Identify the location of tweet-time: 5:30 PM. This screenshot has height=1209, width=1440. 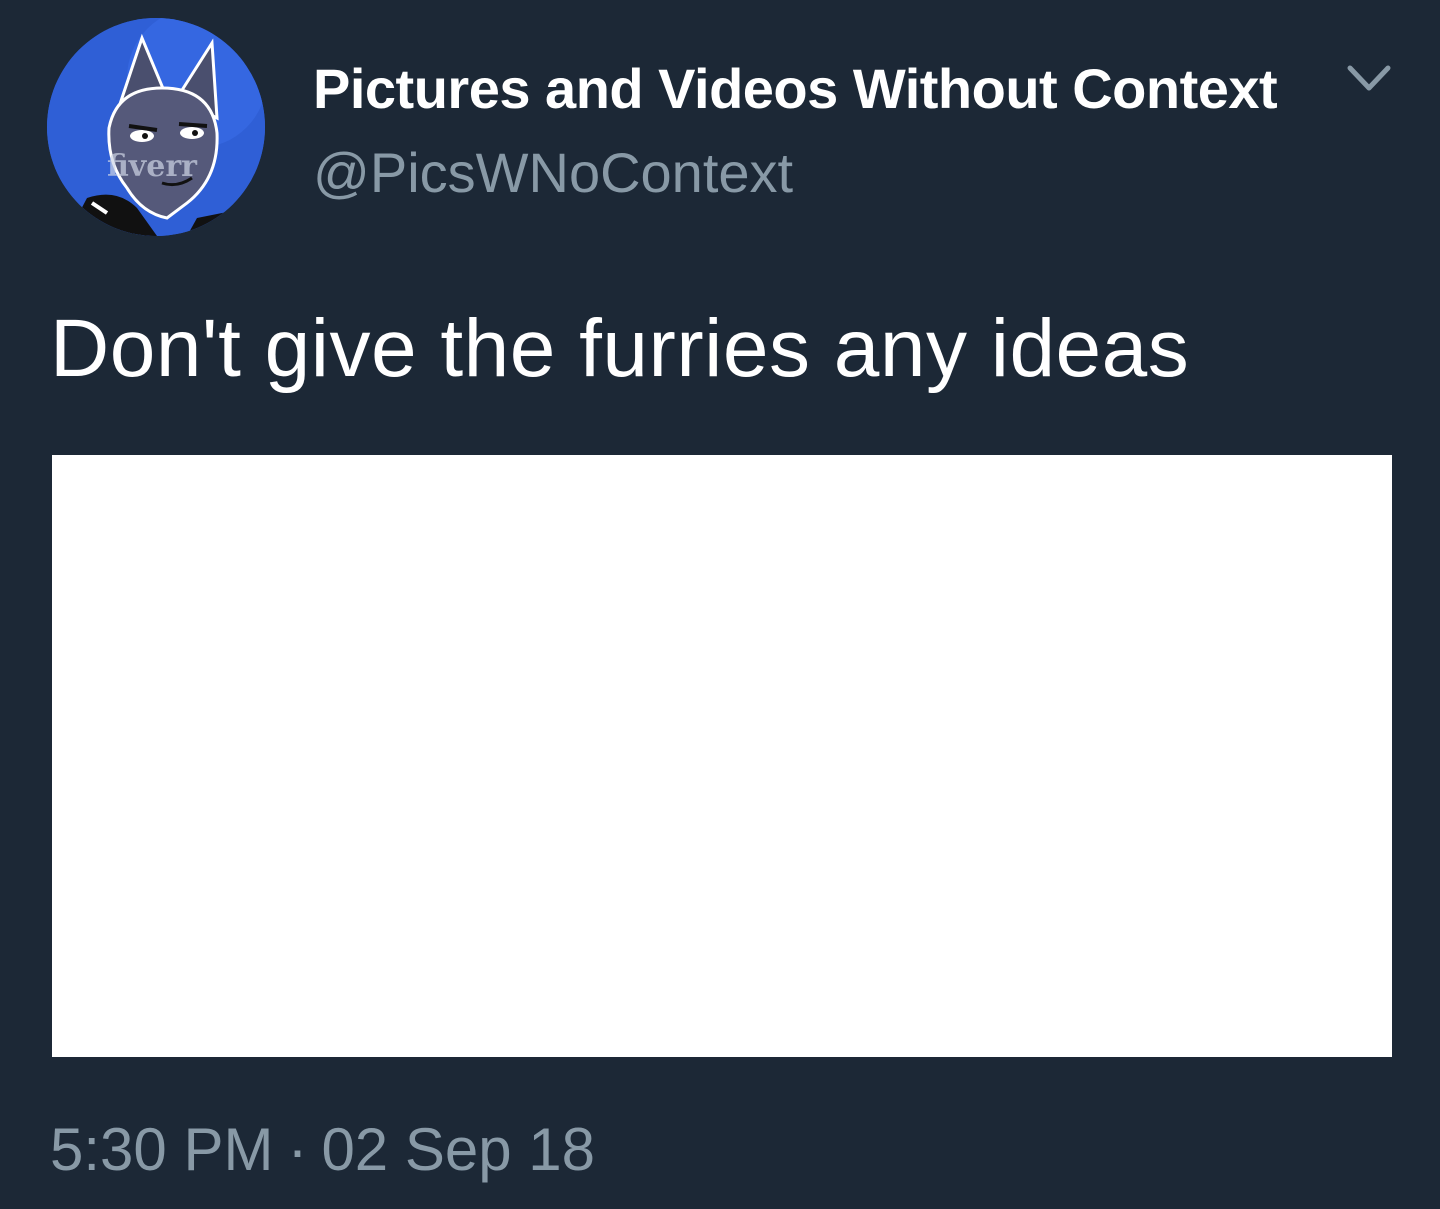
(162, 1149).